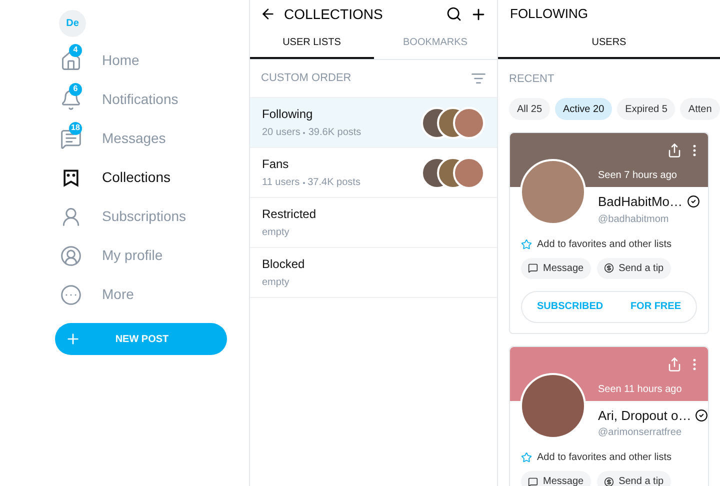 This screenshot has width=720, height=486. What do you see at coordinates (529, 109) in the screenshot?
I see `filter-chip: All 25` at bounding box center [529, 109].